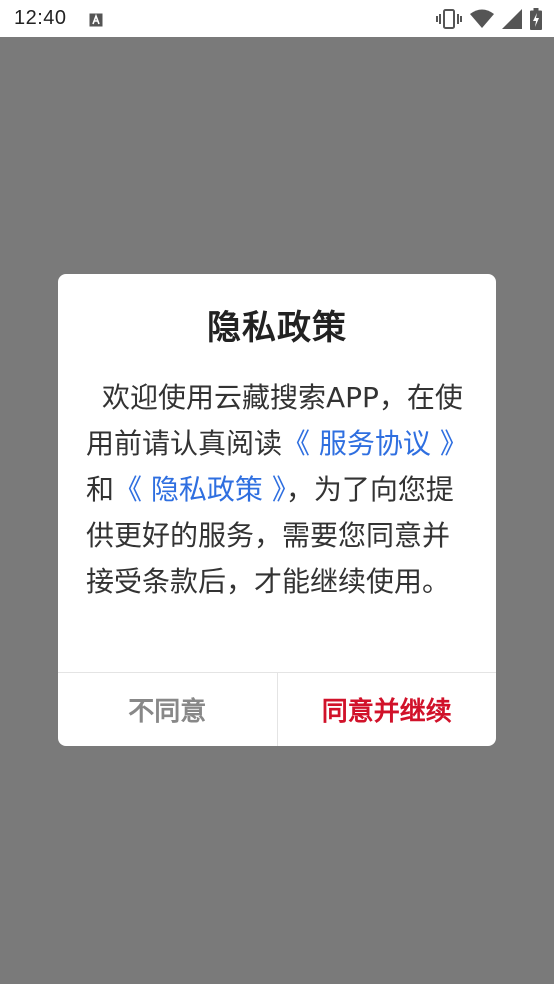 Image resolution: width=554 pixels, height=984 pixels. Describe the element at coordinates (449, 18) in the screenshot. I see `vibrate-icon` at that location.